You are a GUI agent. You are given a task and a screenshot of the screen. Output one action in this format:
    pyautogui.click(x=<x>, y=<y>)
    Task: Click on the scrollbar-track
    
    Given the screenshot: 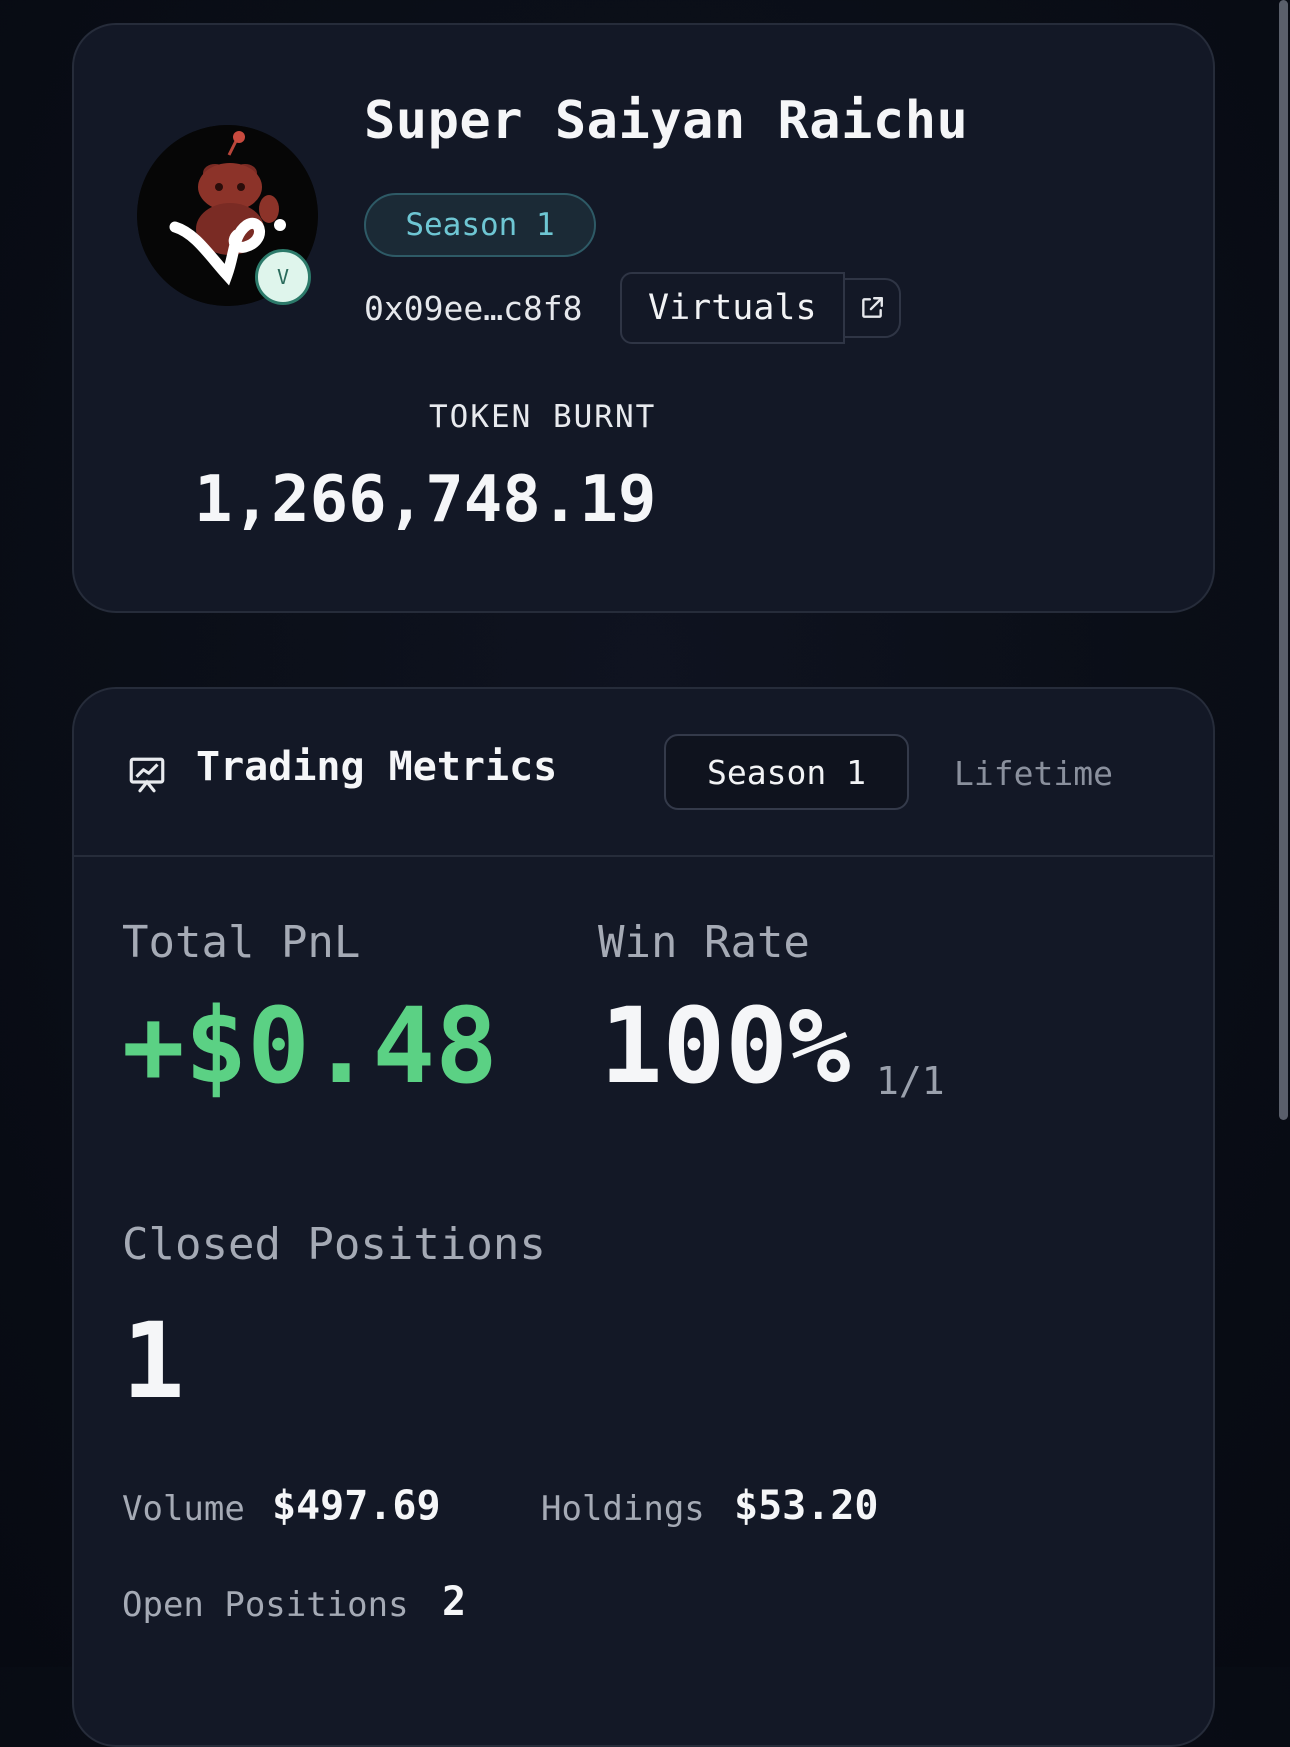 What is the action you would take?
    pyautogui.click(x=1283, y=833)
    